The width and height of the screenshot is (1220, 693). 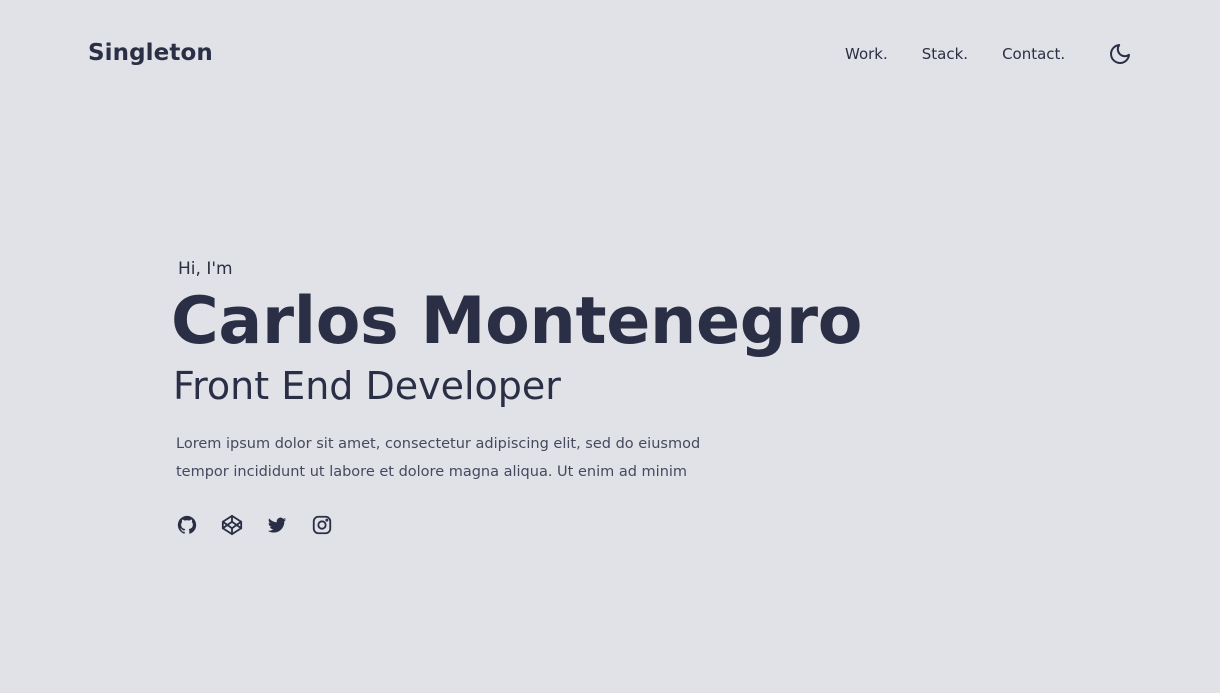 I want to click on social-links, so click(x=254, y=525).